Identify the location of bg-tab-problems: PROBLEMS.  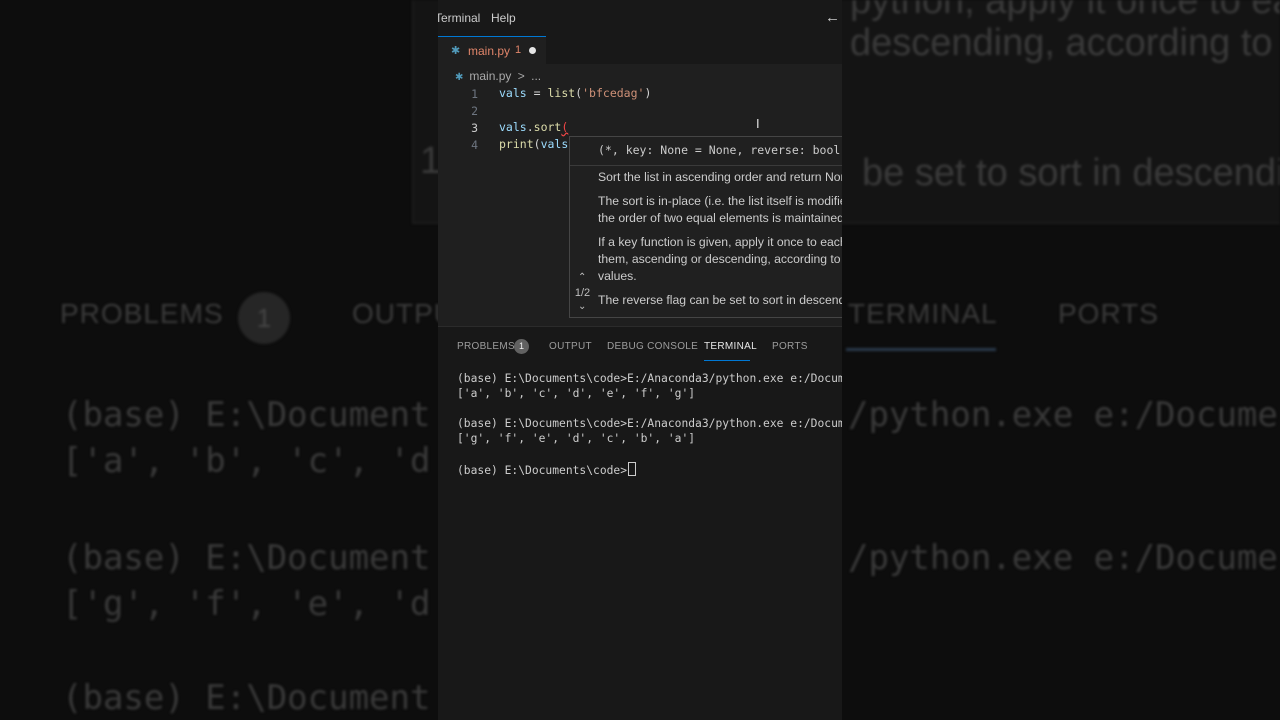
(142, 313).